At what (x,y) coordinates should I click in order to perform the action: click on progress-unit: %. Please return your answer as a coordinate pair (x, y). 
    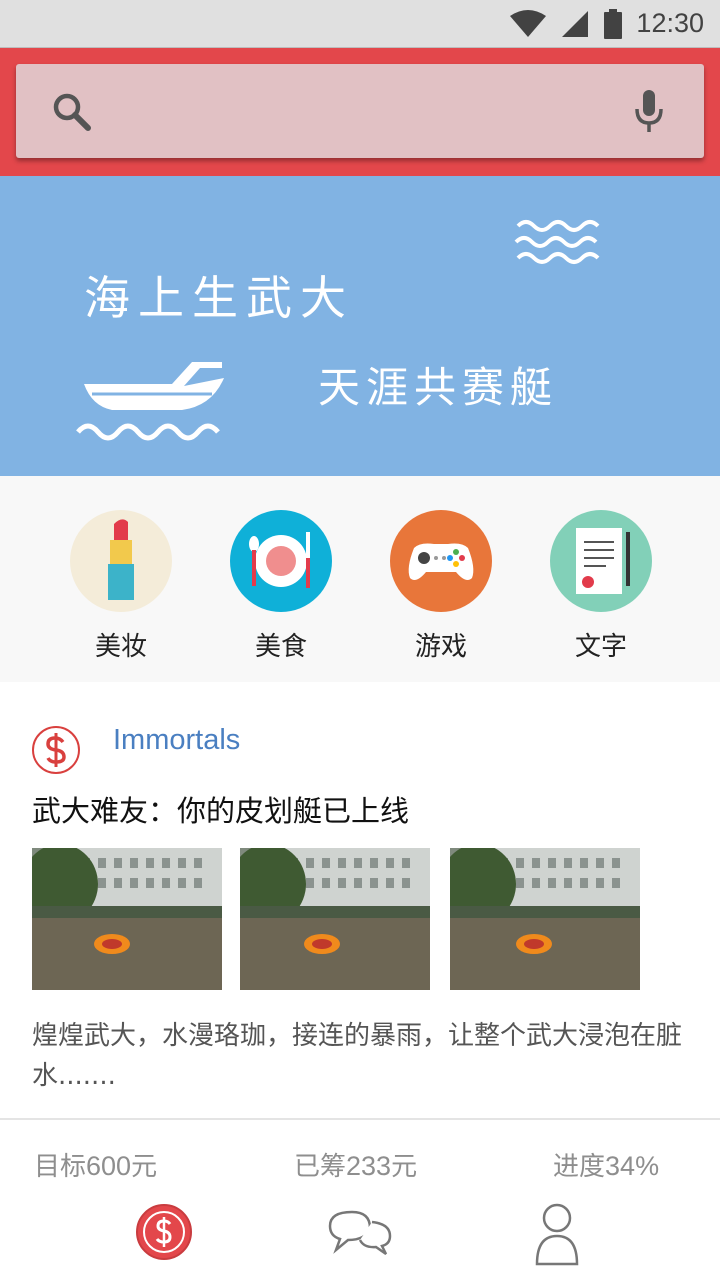
    Looking at the image, I should click on (647, 1166).